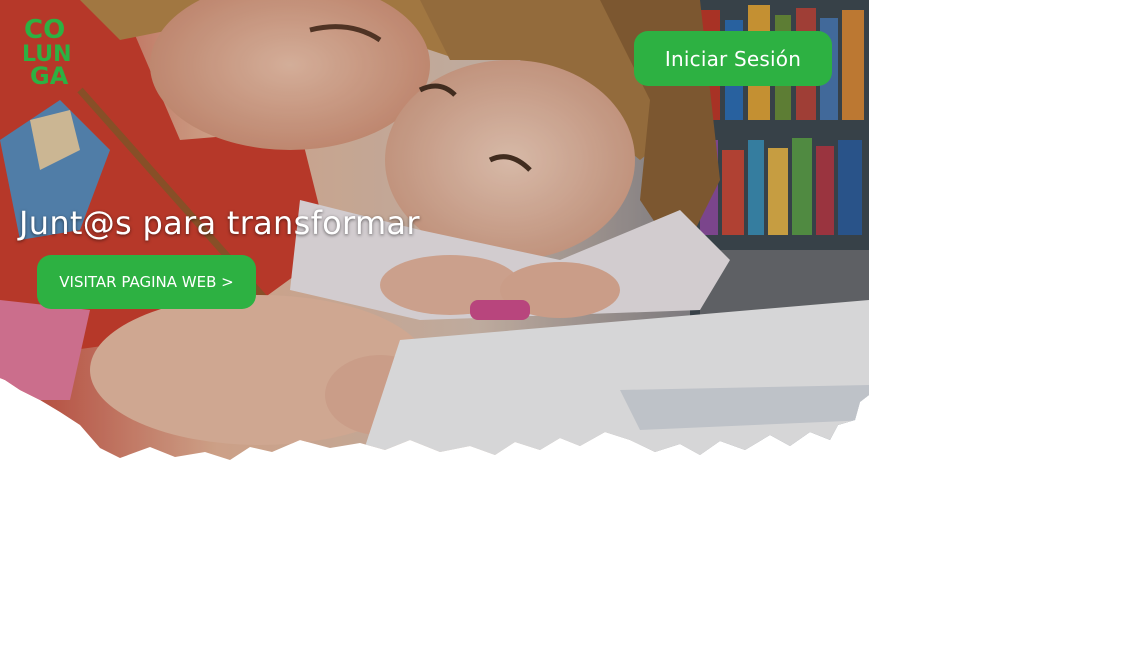 The width and height of the screenshot is (1125, 662). What do you see at coordinates (44, 30) in the screenshot?
I see `logo-line-1: CO` at bounding box center [44, 30].